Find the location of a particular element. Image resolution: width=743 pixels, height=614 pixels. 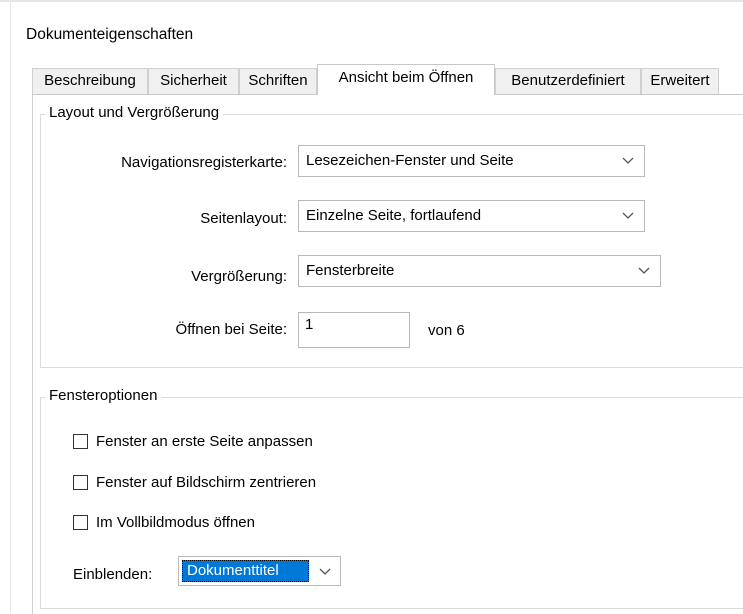

zoom-dropdown: Fensterbreite is located at coordinates (479, 271).